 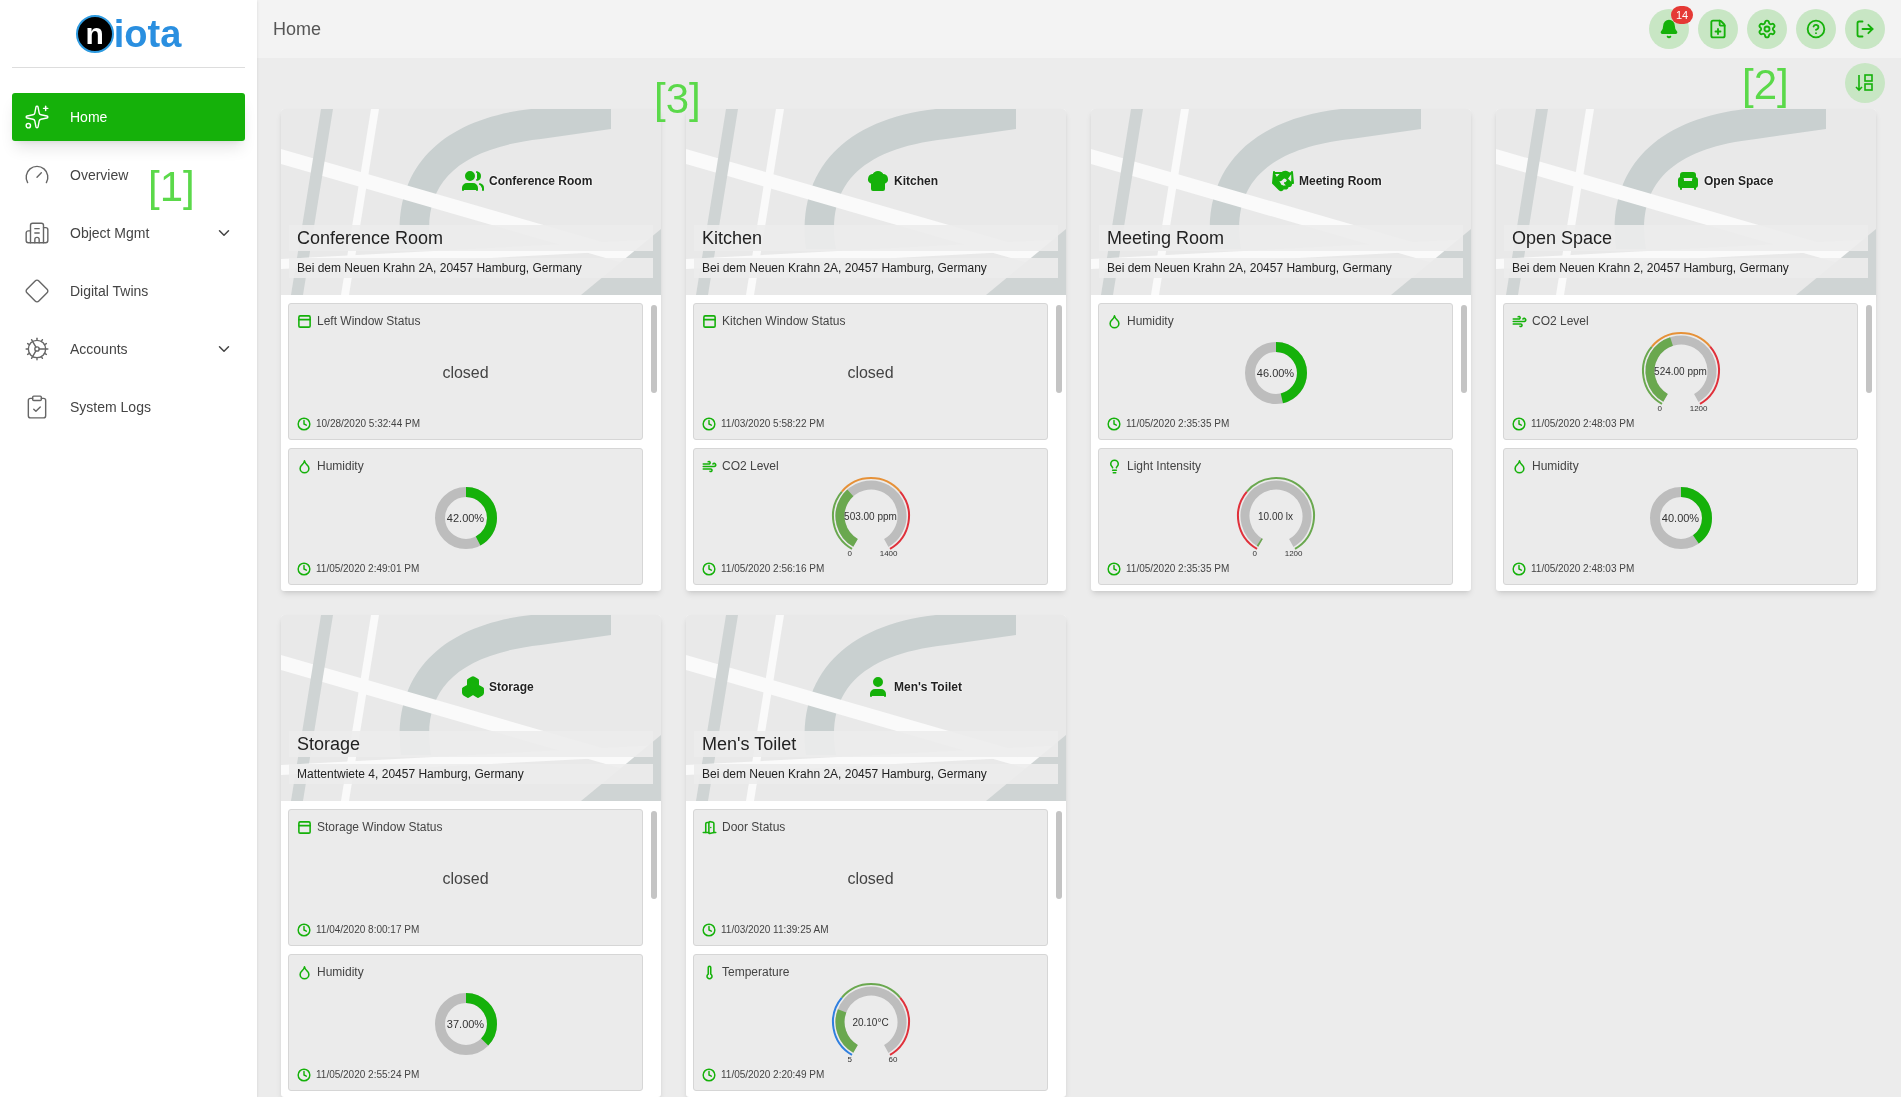 I want to click on logout-button, so click(x=1865, y=29).